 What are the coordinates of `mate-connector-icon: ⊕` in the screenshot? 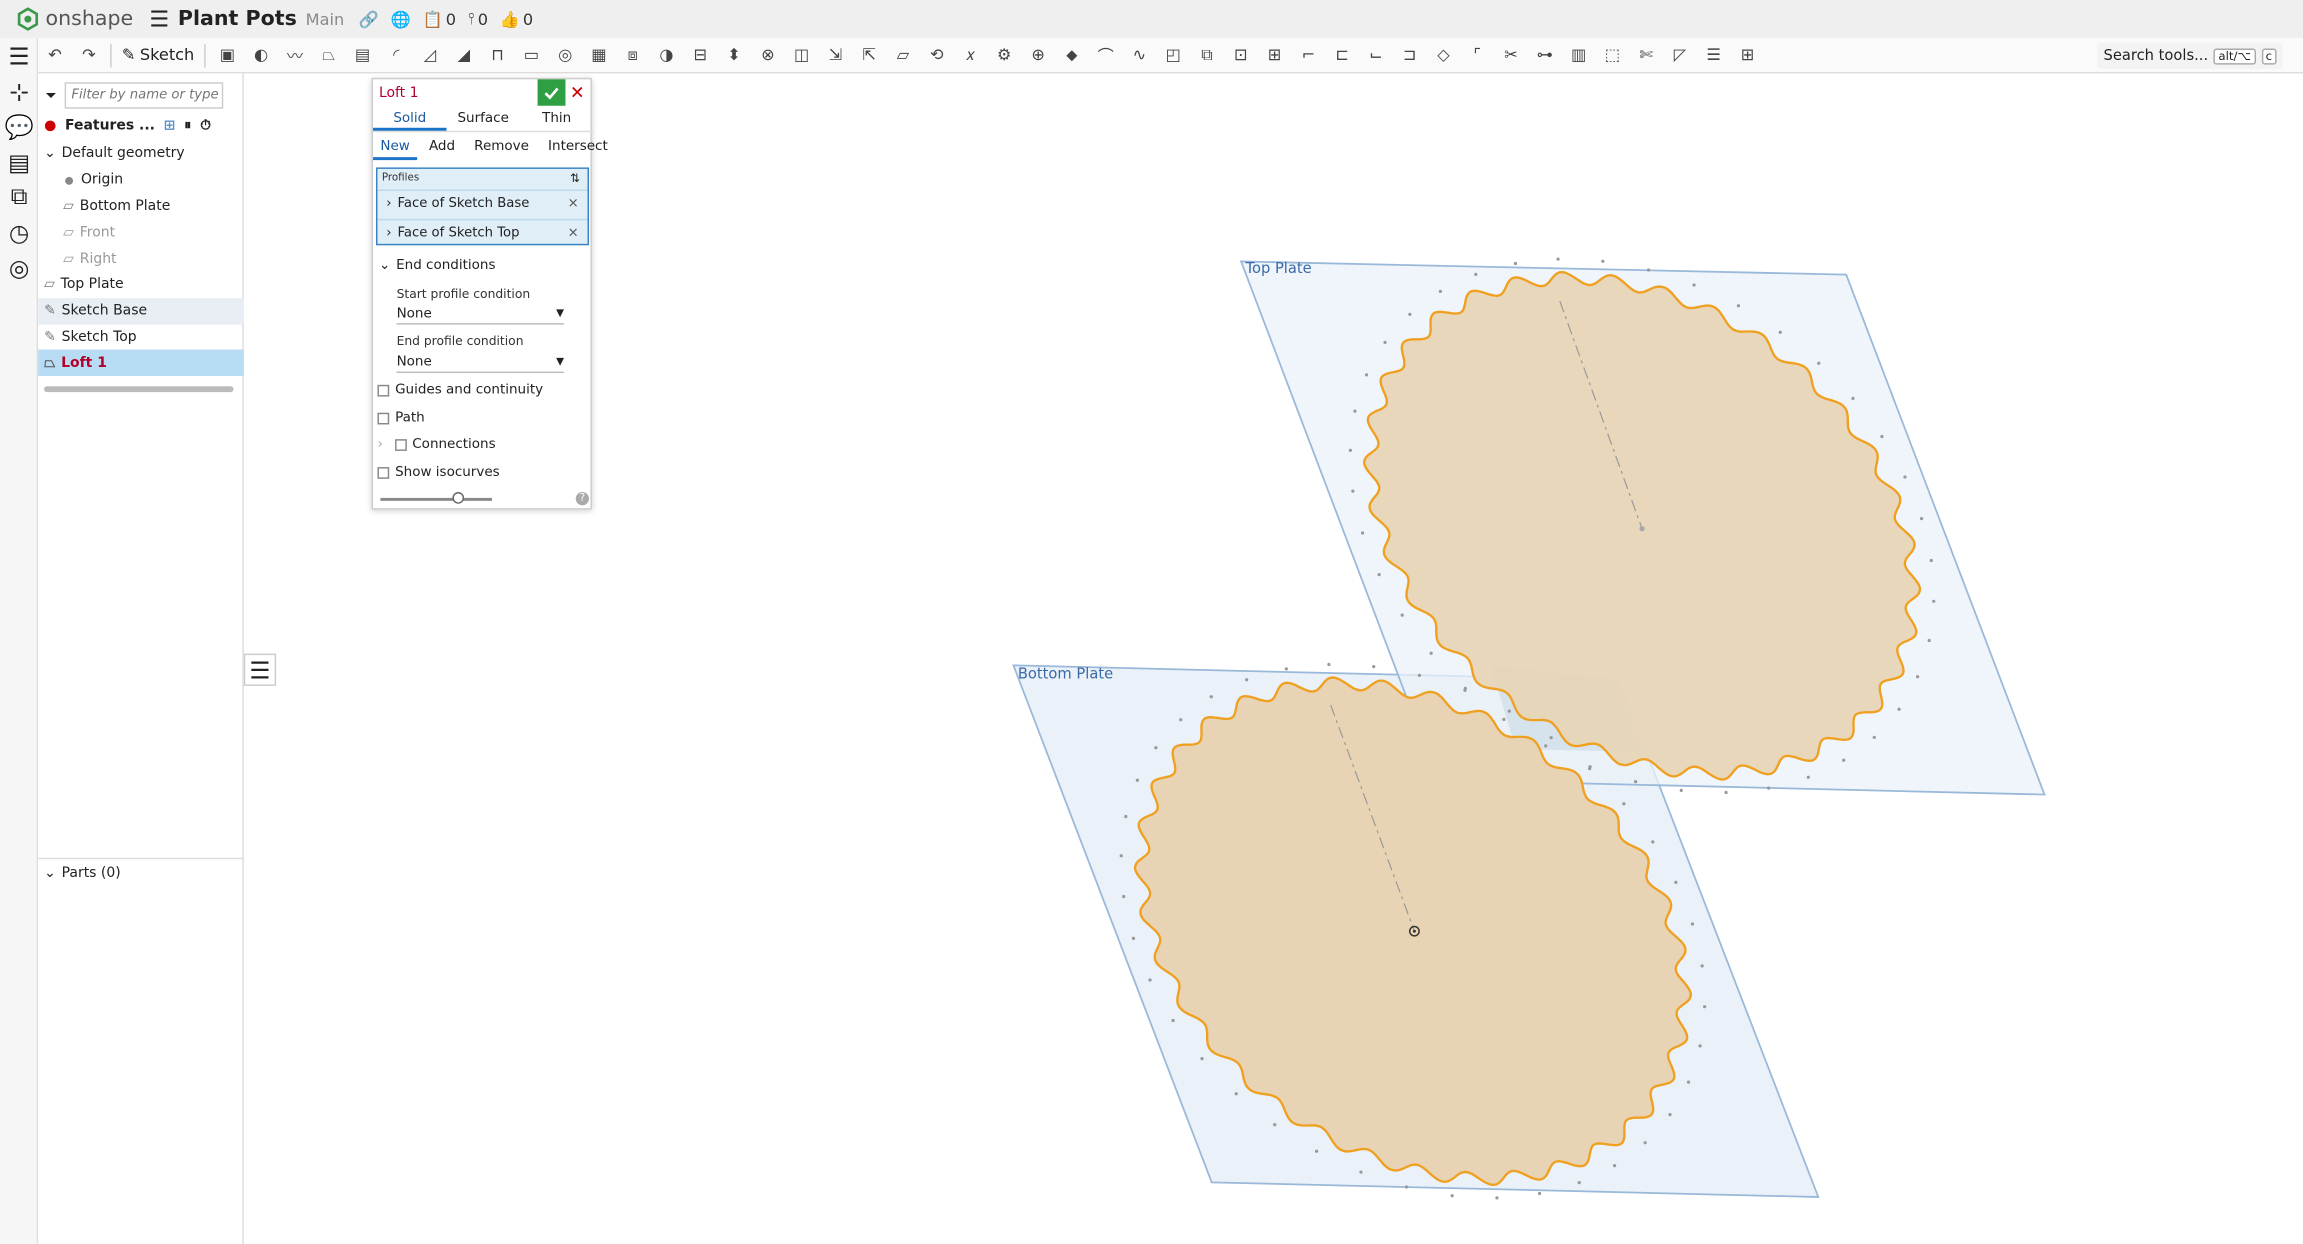 It's located at (1038, 55).